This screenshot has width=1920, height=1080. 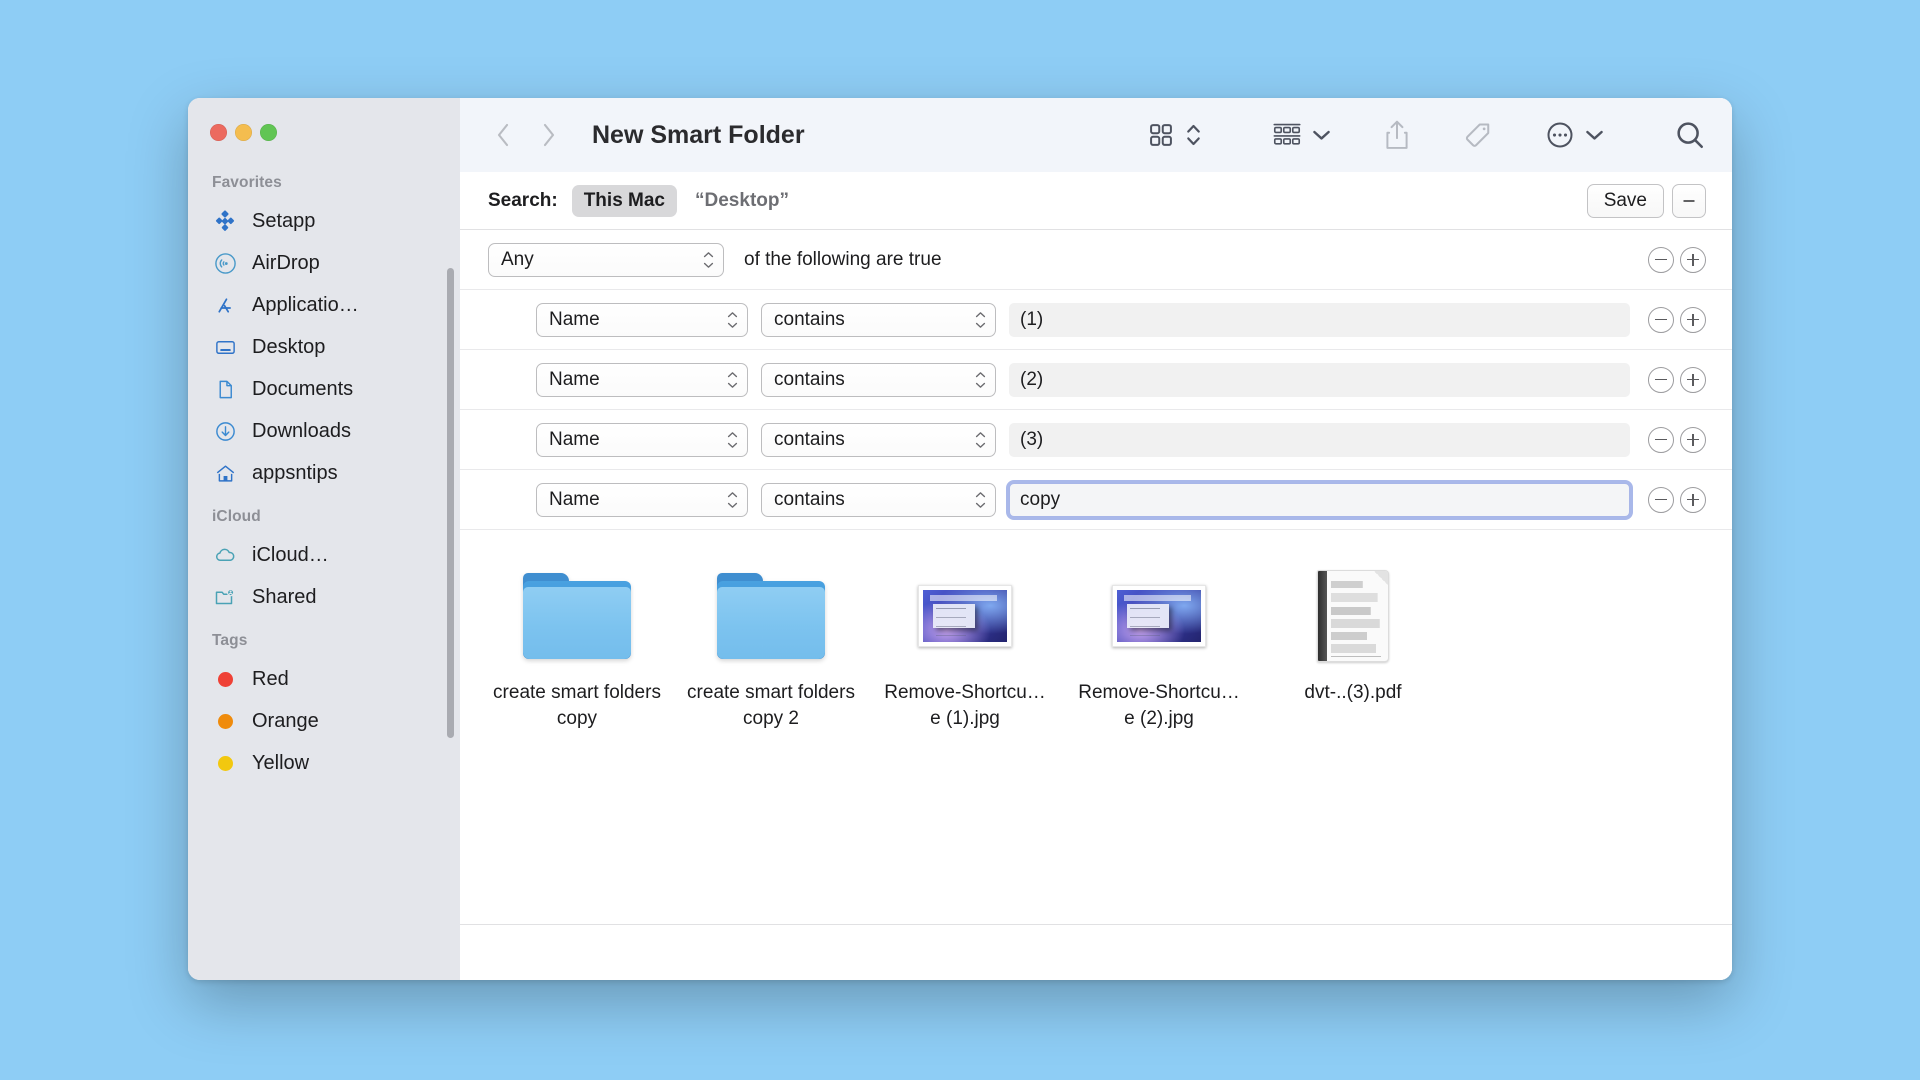 What do you see at coordinates (1319, 319) in the screenshot?
I see `criteria-value-input: (1)` at bounding box center [1319, 319].